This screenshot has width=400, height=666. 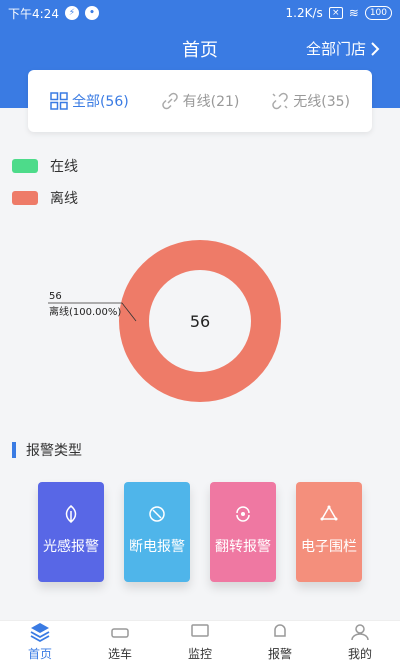 What do you see at coordinates (243, 547) in the screenshot?
I see `alarm-card-rotate-label: 翻转报警` at bounding box center [243, 547].